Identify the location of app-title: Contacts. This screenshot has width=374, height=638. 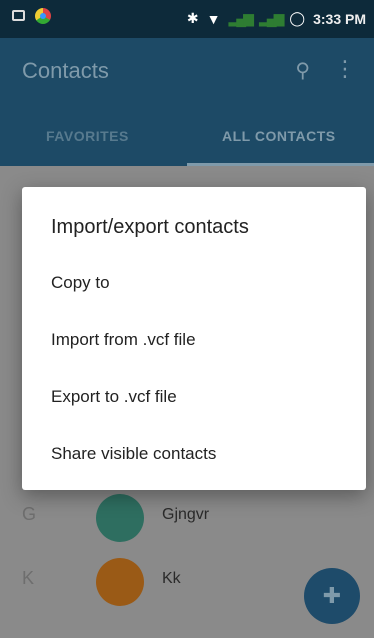
(65, 70).